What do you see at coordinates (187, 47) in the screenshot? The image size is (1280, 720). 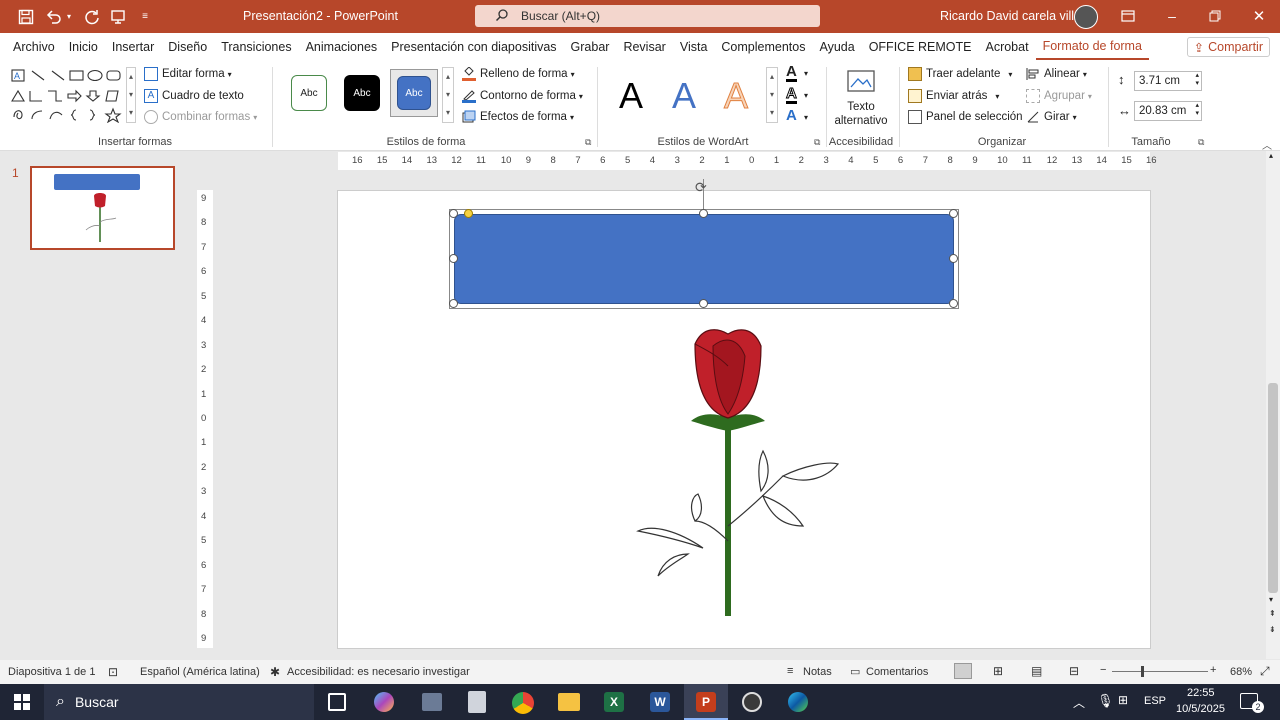 I see `tab-diseno: Diseño` at bounding box center [187, 47].